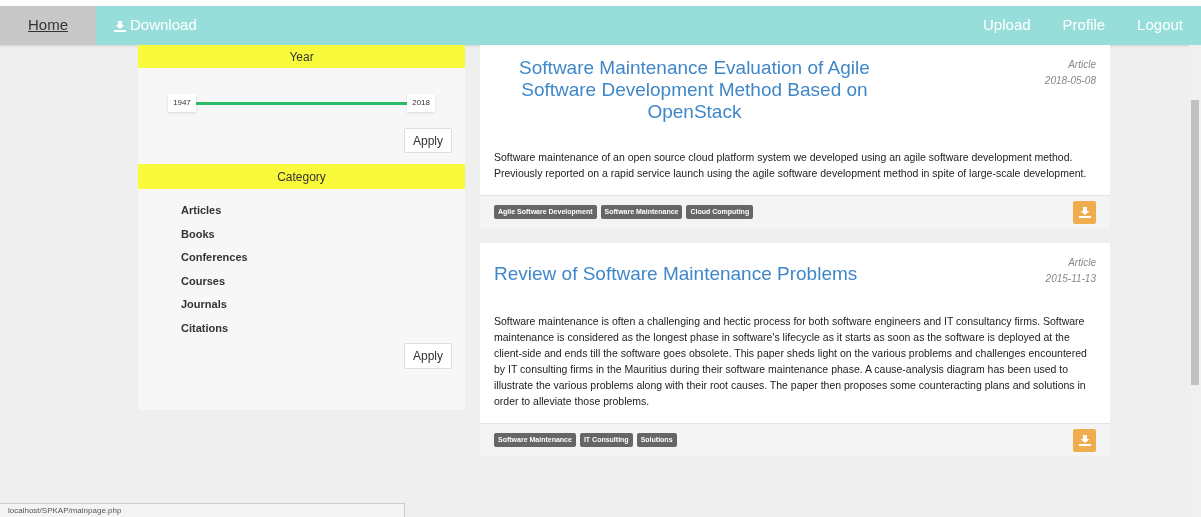 Image resolution: width=1201 pixels, height=517 pixels. Describe the element at coordinates (421, 103) in the screenshot. I see `slider-label: 2018` at that location.